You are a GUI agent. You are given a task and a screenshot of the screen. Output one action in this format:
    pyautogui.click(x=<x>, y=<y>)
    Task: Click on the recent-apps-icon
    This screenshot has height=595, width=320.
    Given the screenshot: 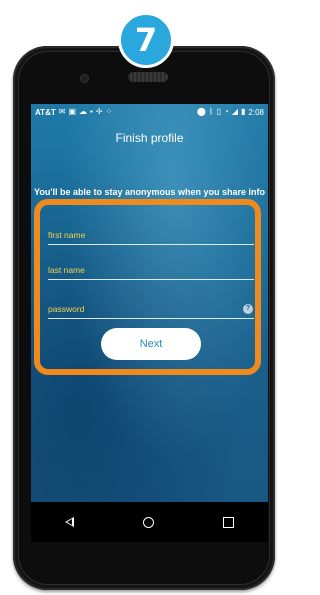 What is the action you would take?
    pyautogui.click(x=228, y=522)
    